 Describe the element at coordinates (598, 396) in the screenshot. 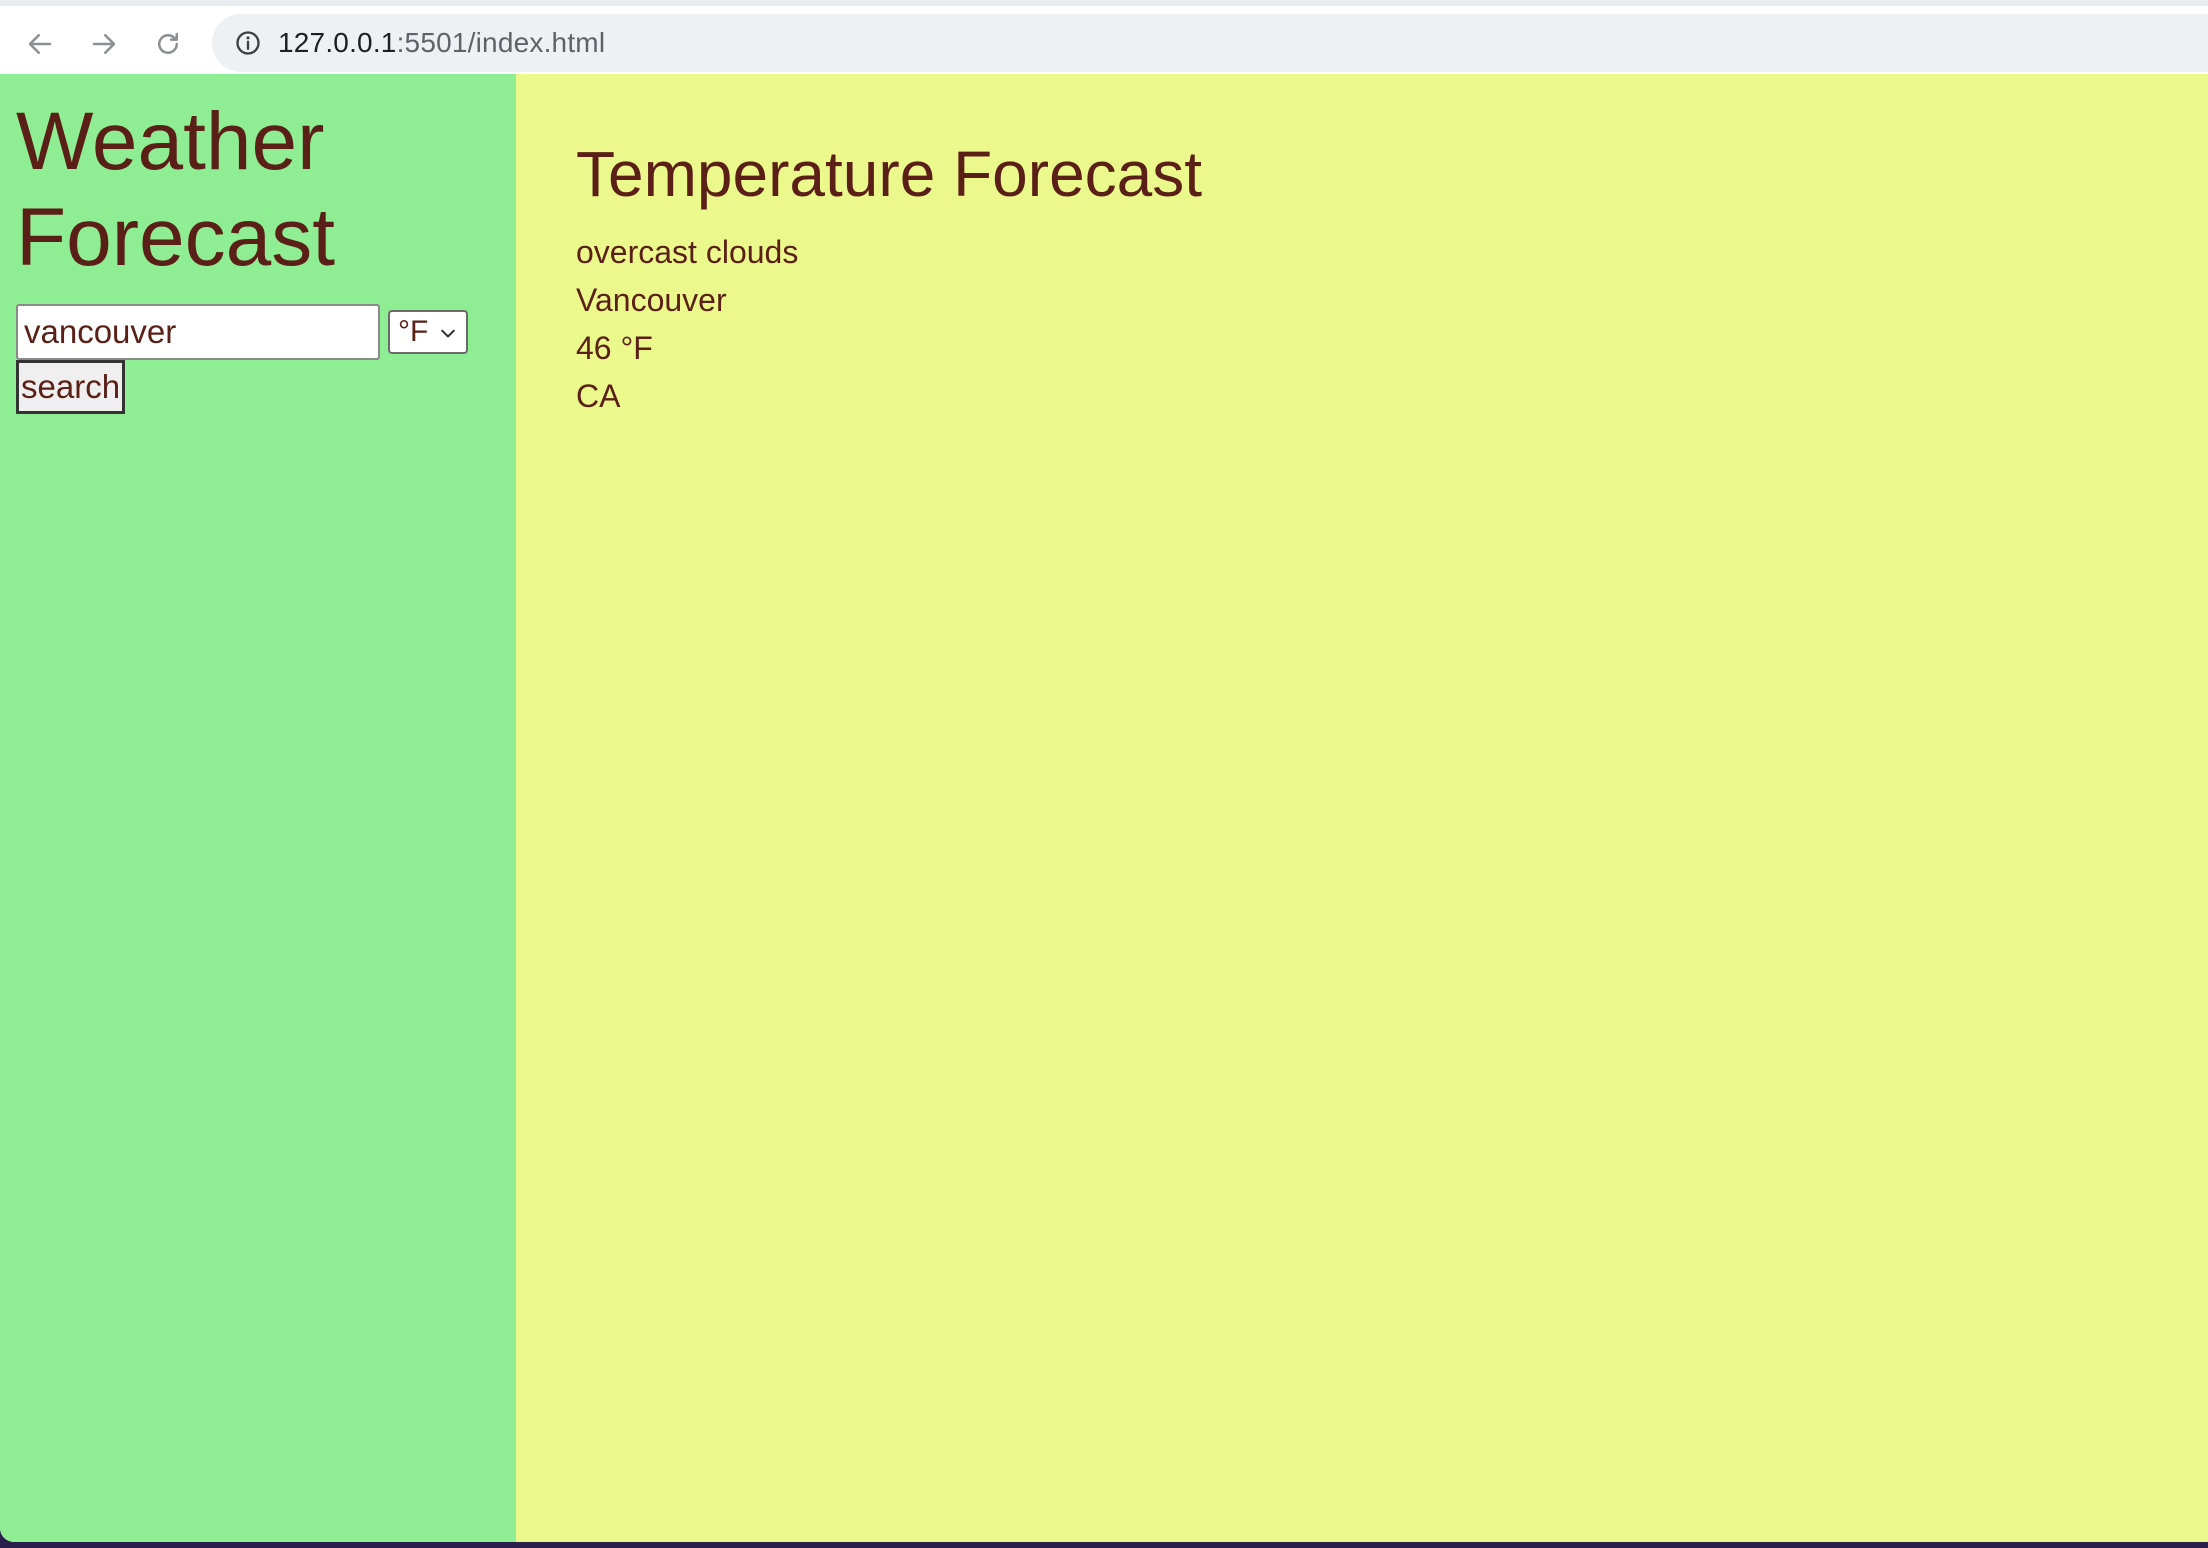

I see `country-code: CA` at that location.